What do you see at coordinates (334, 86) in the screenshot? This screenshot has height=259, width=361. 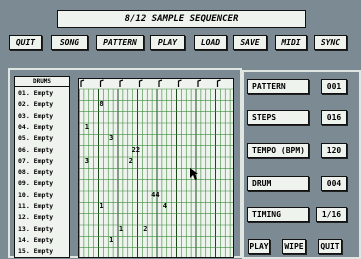 I see `pattern-value: 001` at bounding box center [334, 86].